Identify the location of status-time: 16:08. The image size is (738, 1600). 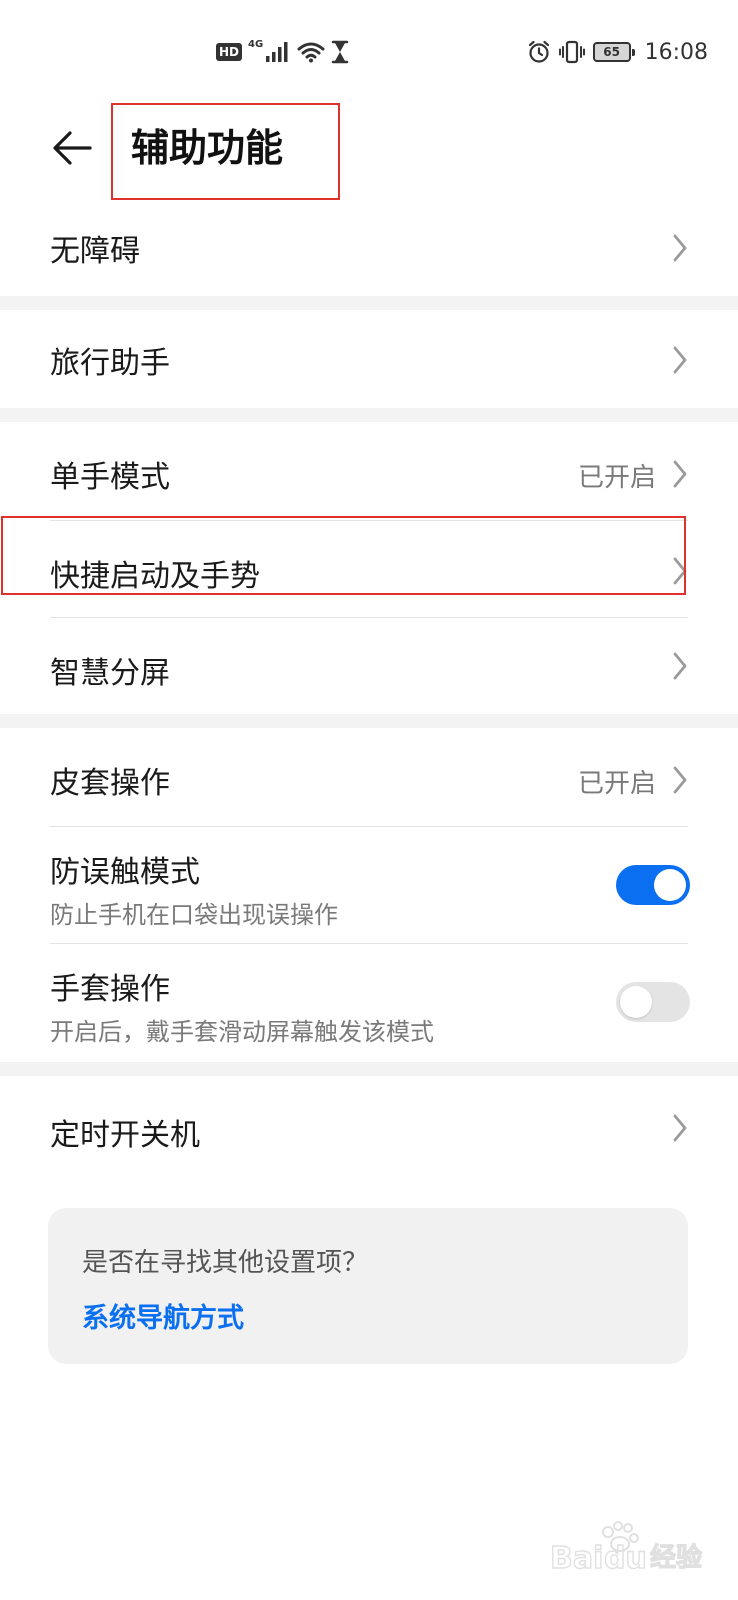
(676, 52).